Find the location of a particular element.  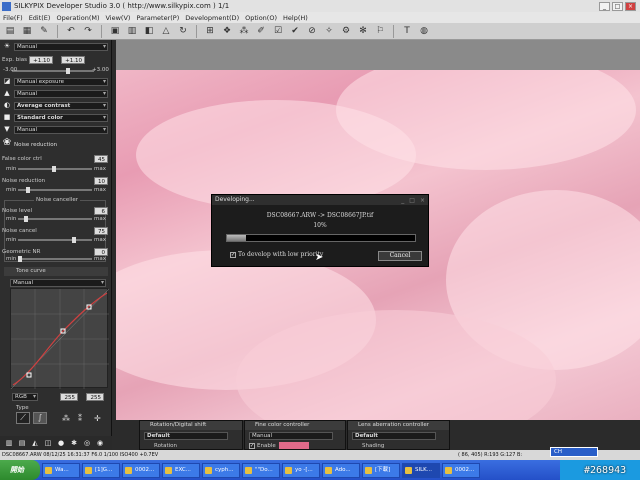

reset-icon: ⁑ is located at coordinates (80, 418).